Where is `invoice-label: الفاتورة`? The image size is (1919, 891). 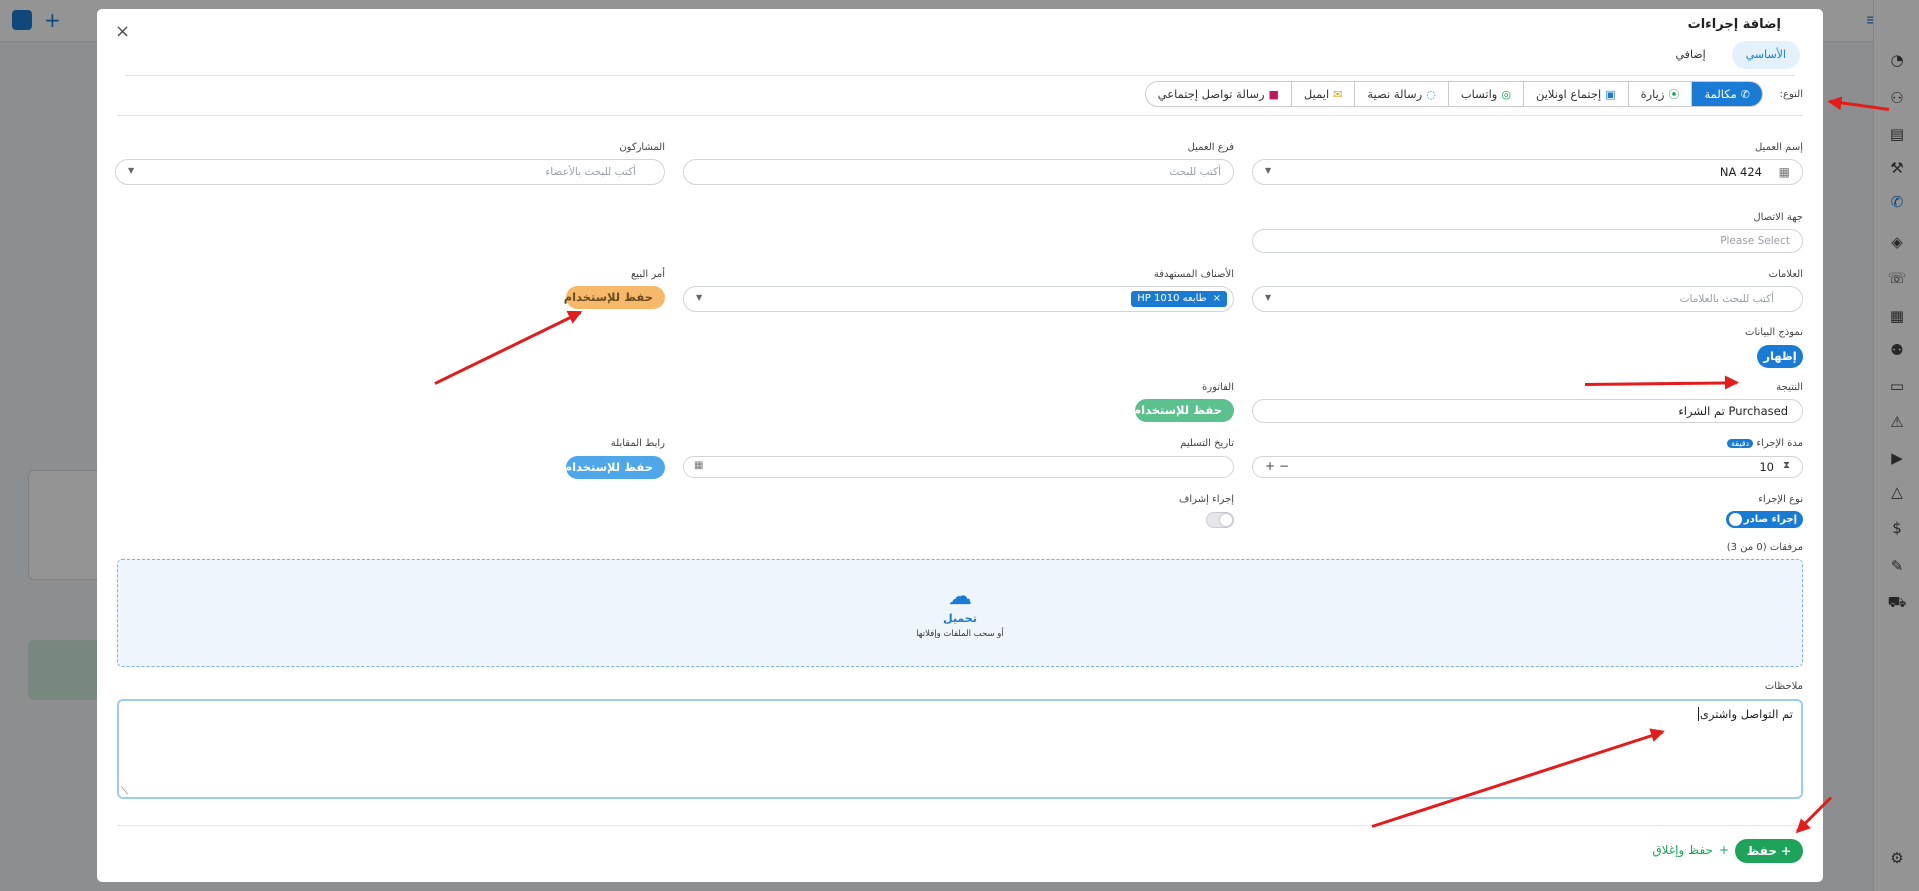 invoice-label: الفاتورة is located at coordinates (1218, 387).